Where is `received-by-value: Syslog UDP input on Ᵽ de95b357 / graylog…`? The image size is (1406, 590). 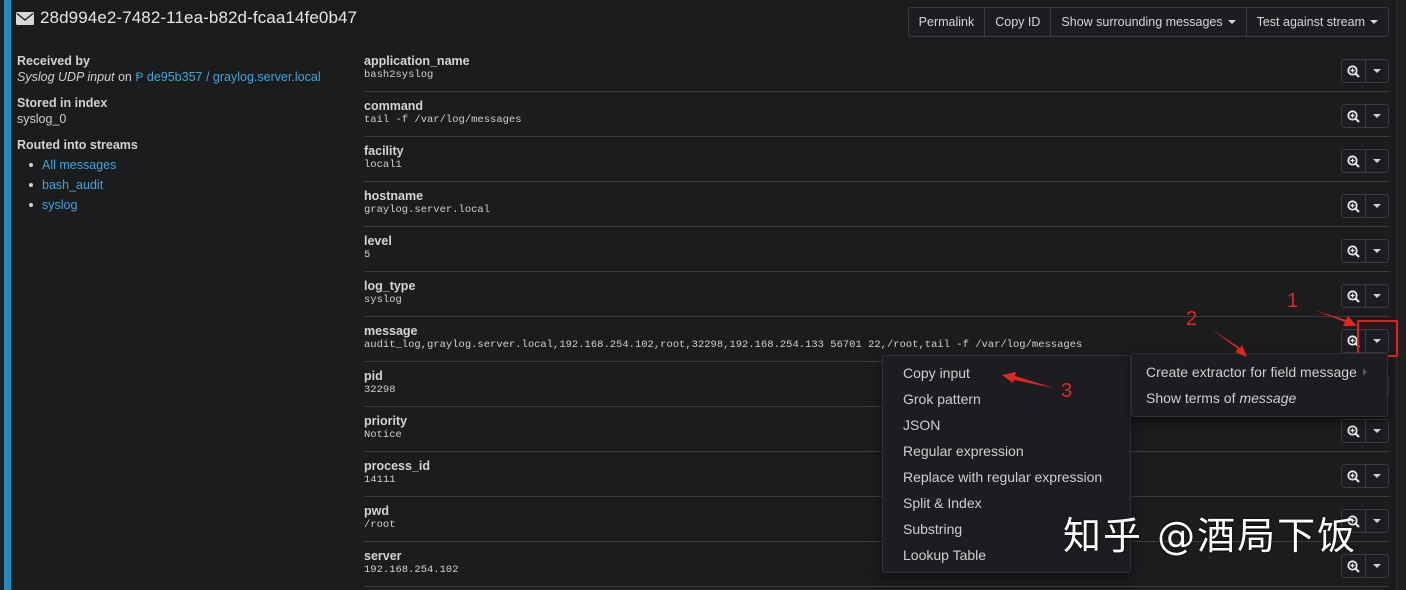 received-by-value: Syslog UDP input on Ᵽ de95b357 / graylog… is located at coordinates (182, 77).